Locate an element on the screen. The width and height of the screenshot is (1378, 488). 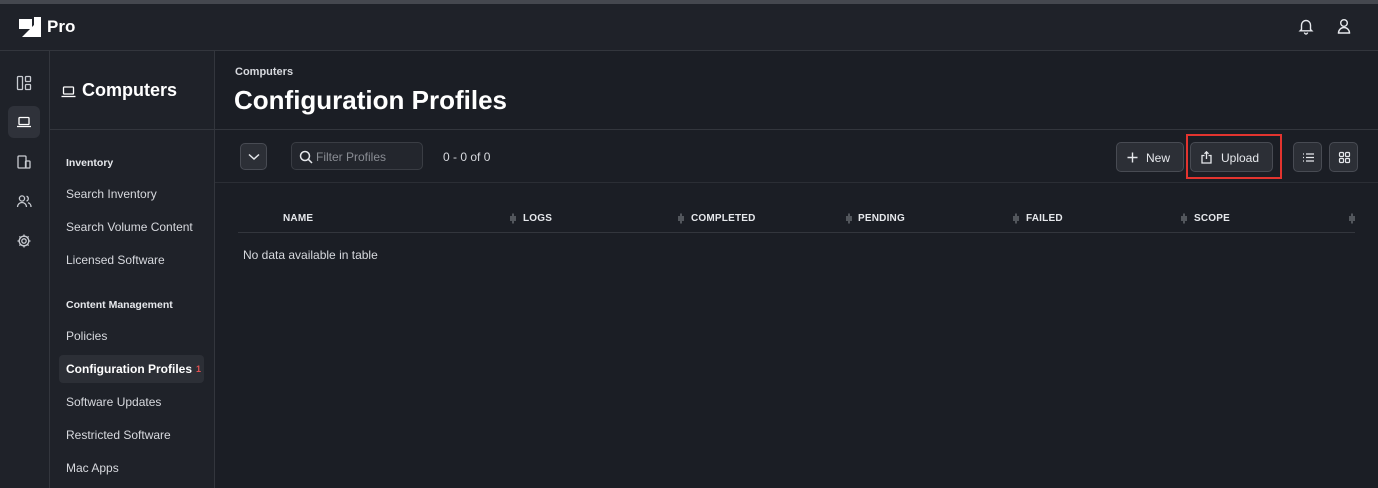
result-count: 0 - 0 of 0 is located at coordinates (467, 157).